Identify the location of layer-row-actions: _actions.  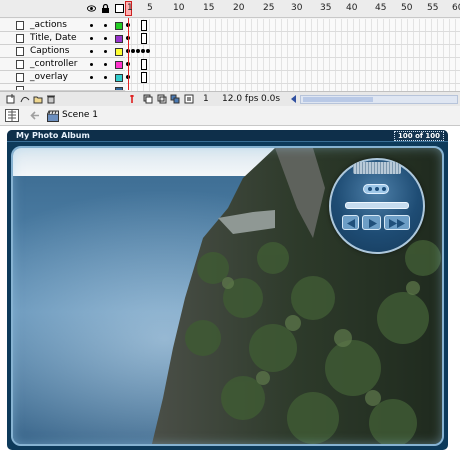
(62, 25).